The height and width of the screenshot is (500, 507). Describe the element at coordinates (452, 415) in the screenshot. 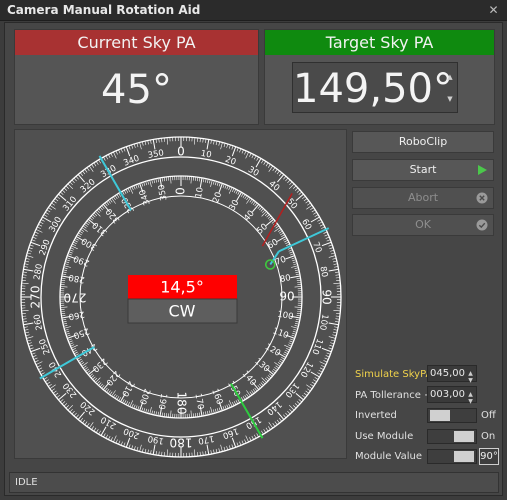

I see `inverted-toggle` at that location.